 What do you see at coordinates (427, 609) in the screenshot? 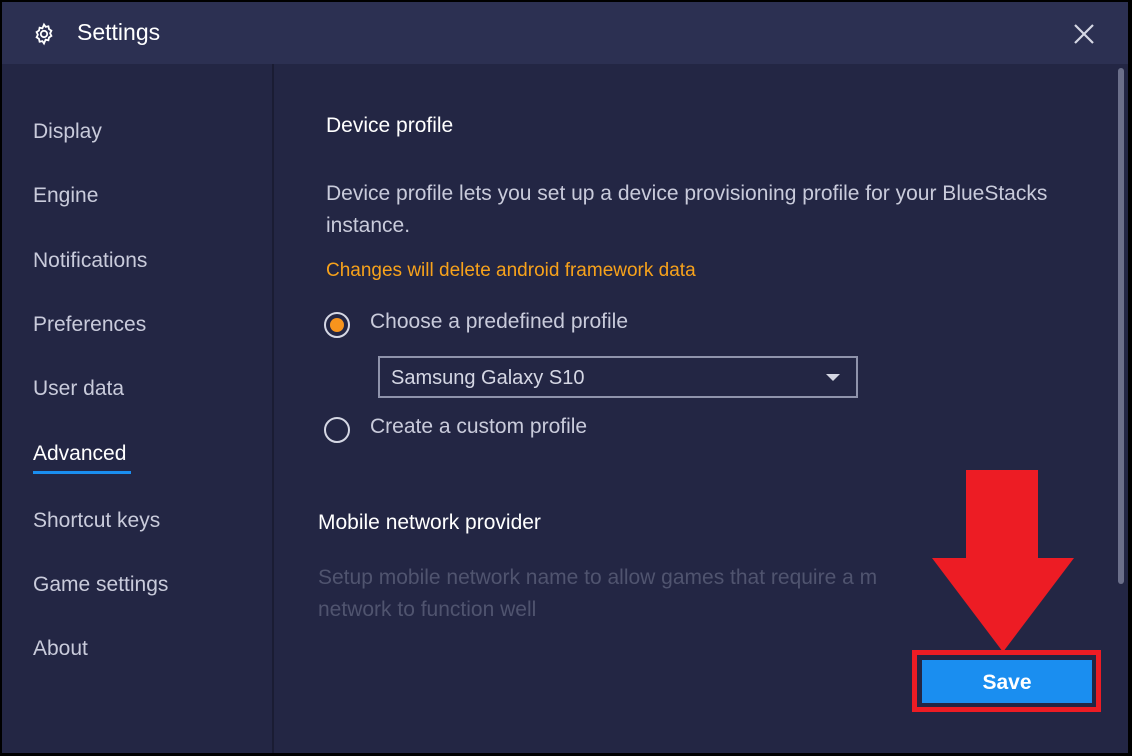
I see `mobile-network-description-line2: network to function well` at bounding box center [427, 609].